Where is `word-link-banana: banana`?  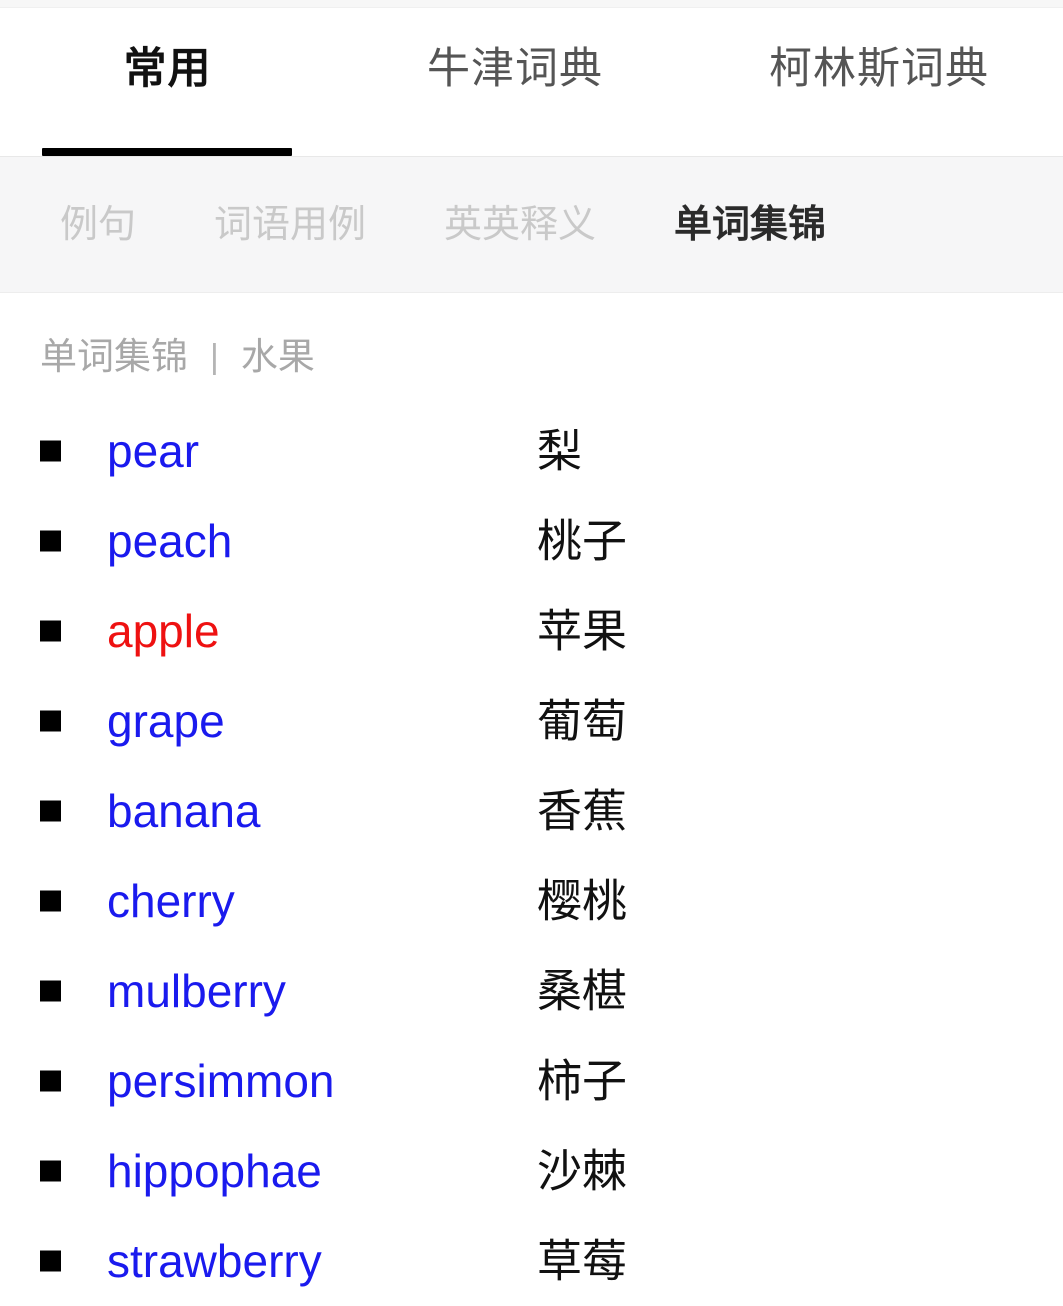 word-link-banana: banana is located at coordinates (184, 811).